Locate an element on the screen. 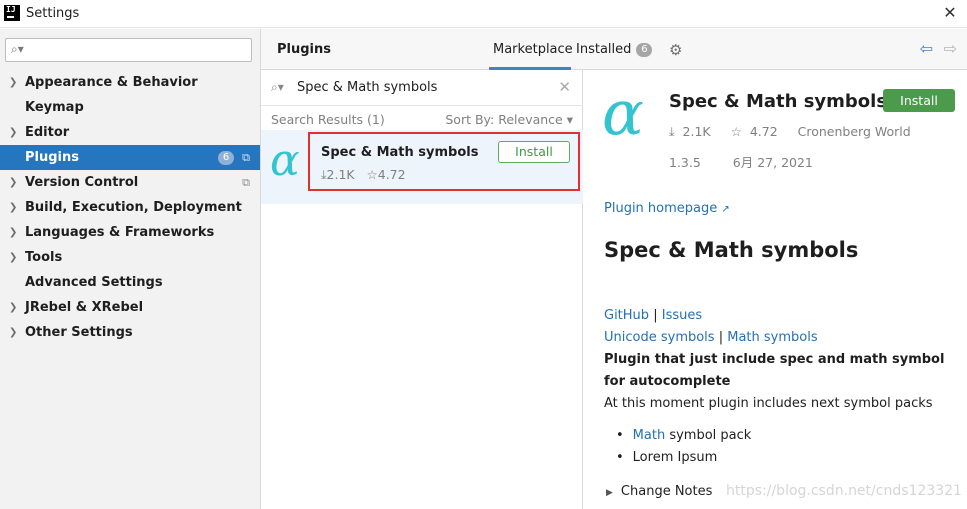 Image resolution: width=967 pixels, height=509 pixels. tab-installed-label: Installed is located at coordinates (604, 49).